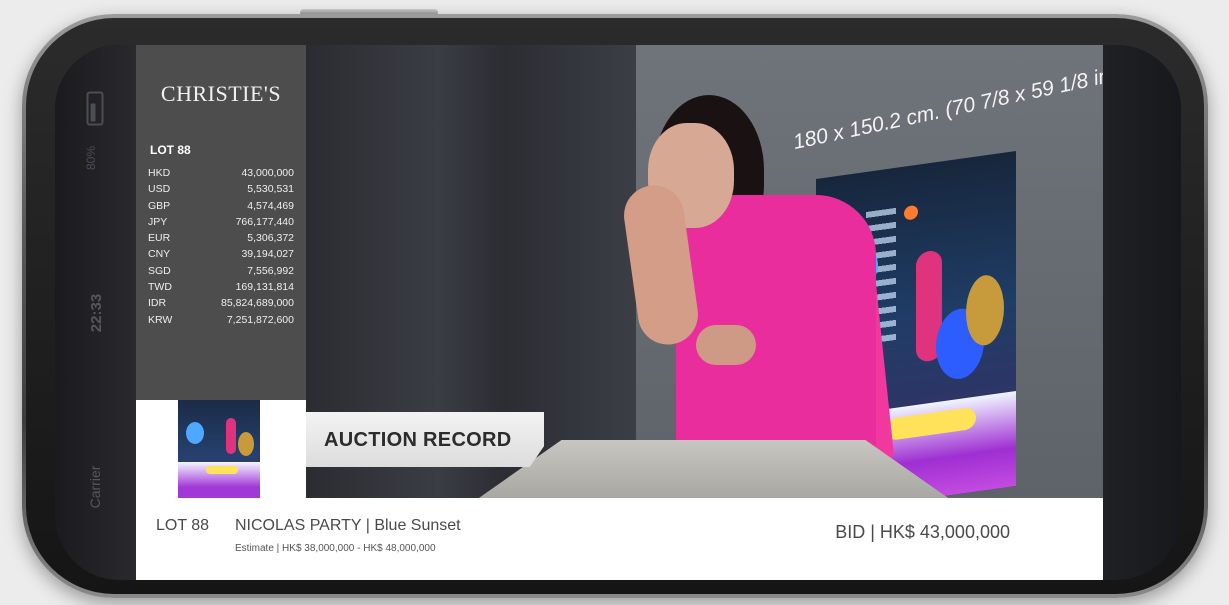 The image size is (1229, 605). I want to click on artist-and-title: NICOLAS PARTY | Blue Sunset, so click(348, 525).